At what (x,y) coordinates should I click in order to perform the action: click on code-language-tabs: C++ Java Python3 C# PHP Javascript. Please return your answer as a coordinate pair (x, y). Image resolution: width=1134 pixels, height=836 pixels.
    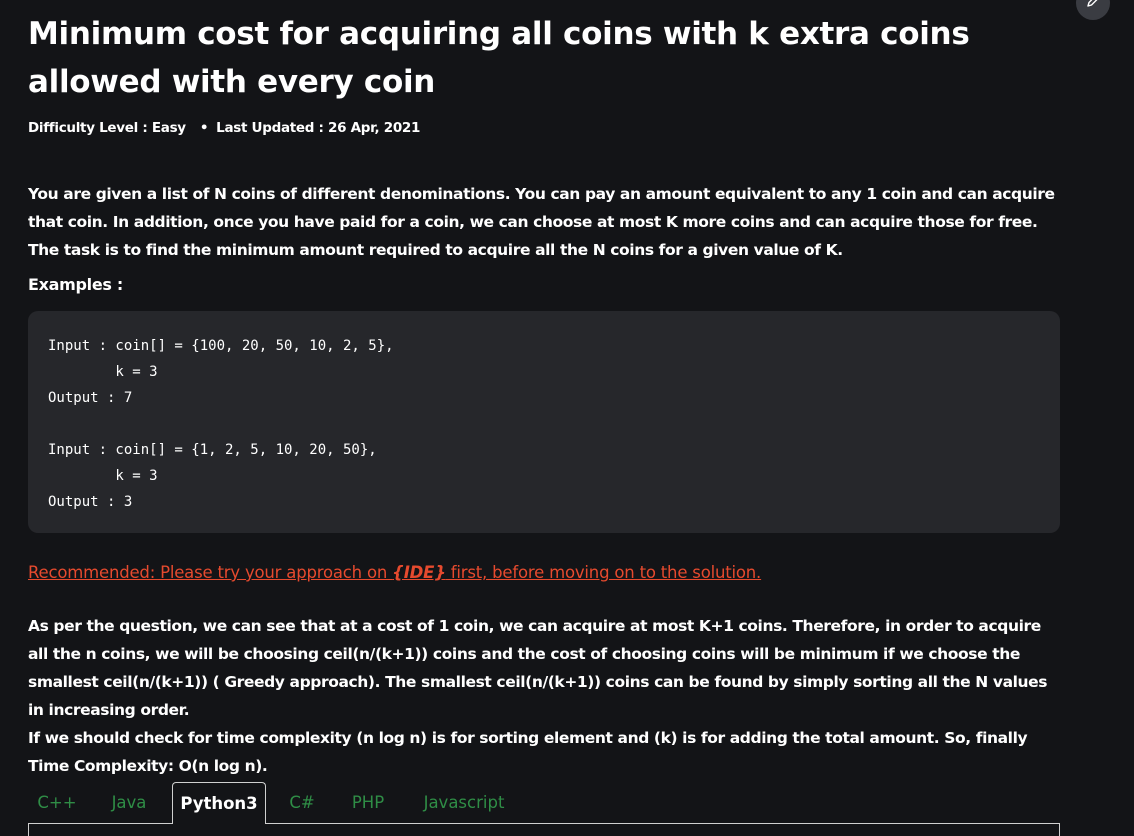
    Looking at the image, I should click on (544, 809).